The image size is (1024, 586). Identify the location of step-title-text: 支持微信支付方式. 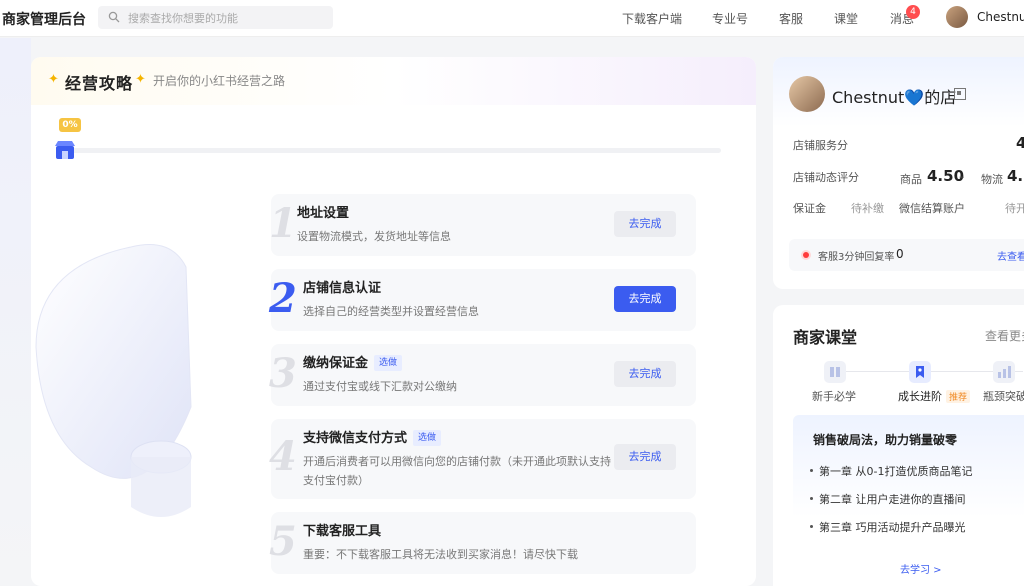
(355, 438).